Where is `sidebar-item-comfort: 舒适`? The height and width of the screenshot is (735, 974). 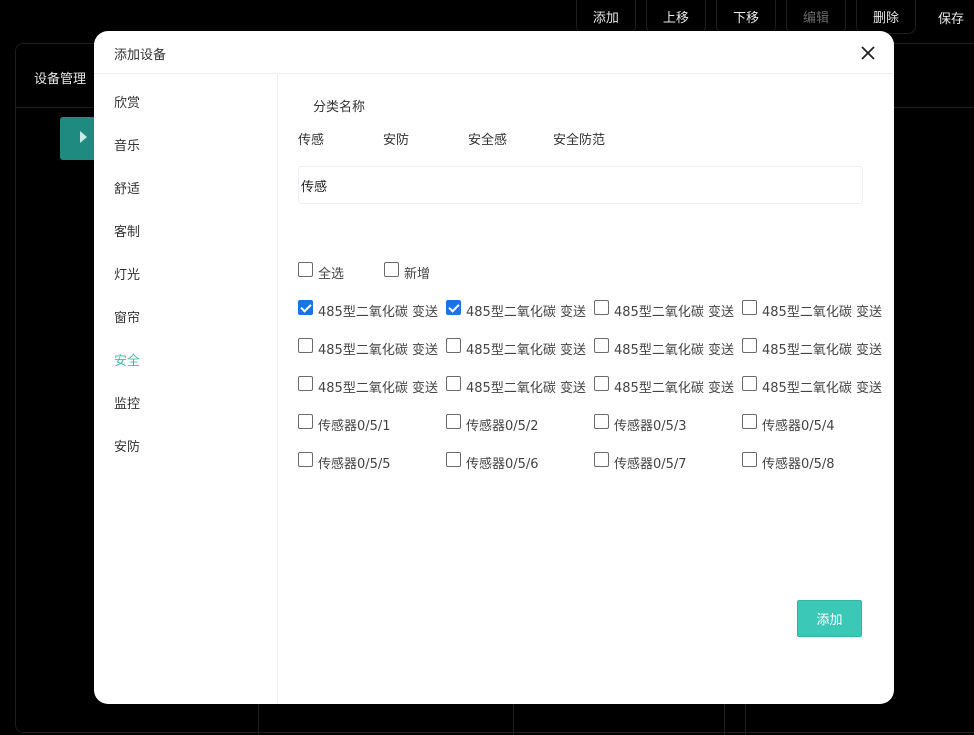
sidebar-item-comfort: 舒适 is located at coordinates (127, 187).